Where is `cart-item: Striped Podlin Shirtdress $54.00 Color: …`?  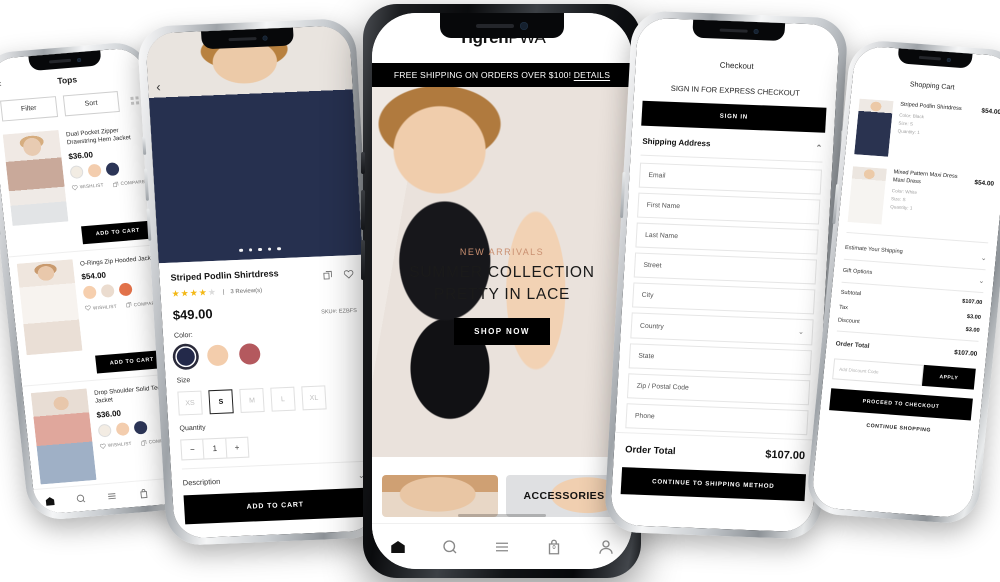 cart-item: Striped Podlin Shirtdress $54.00 Color: … is located at coordinates (922, 131).